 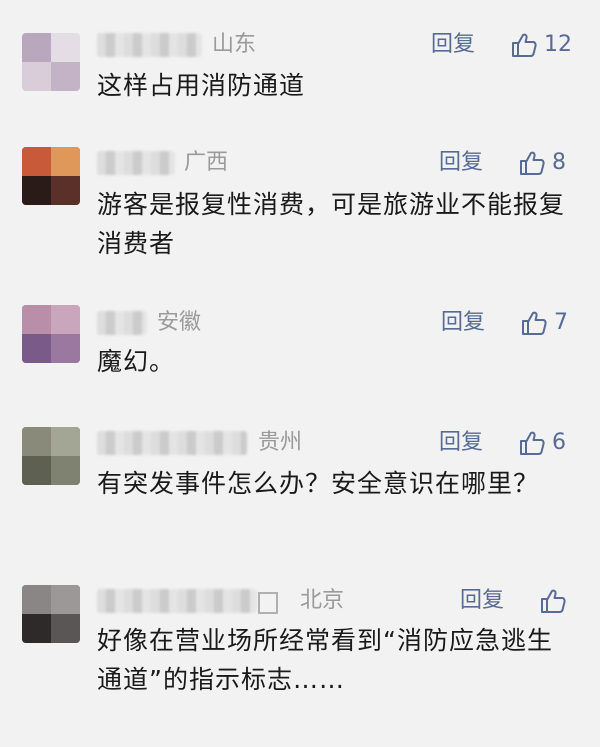 I want to click on like-count: 8, so click(x=559, y=162).